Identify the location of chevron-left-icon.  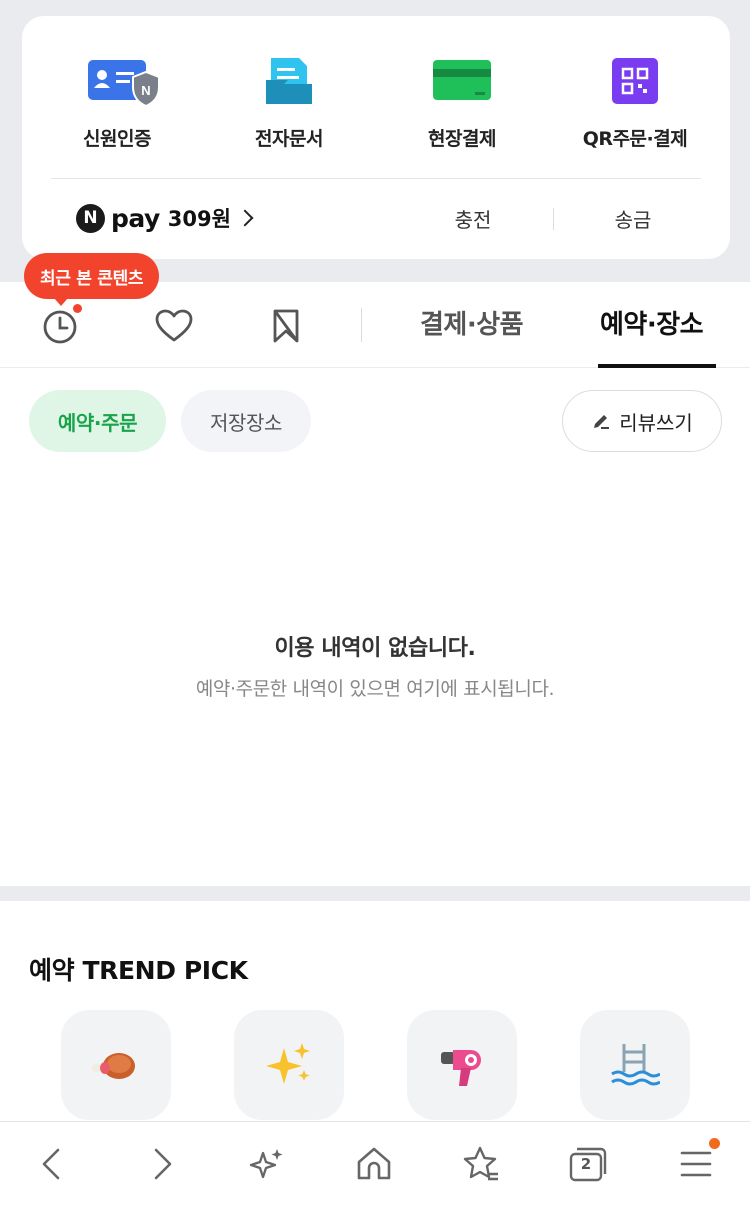
(51, 1164).